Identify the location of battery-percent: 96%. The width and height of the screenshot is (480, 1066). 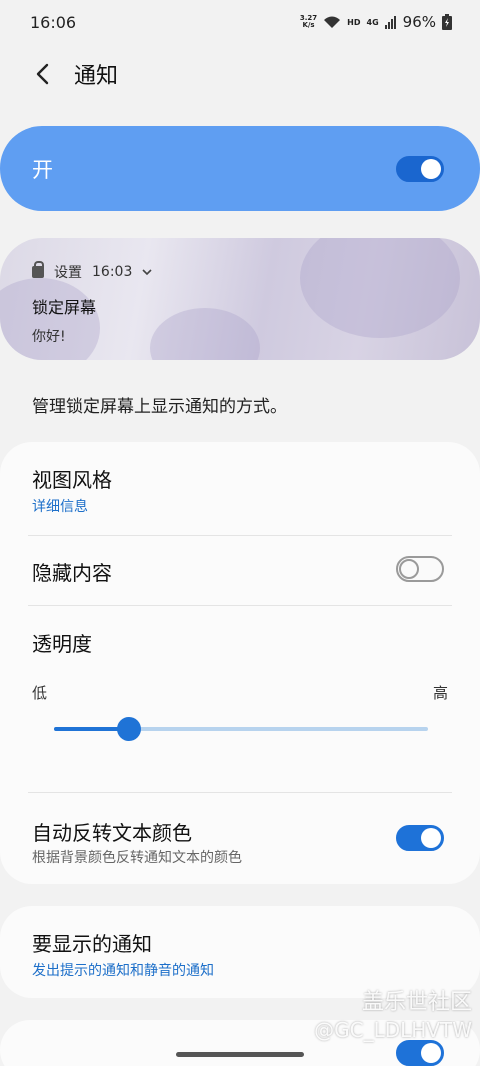
(419, 22).